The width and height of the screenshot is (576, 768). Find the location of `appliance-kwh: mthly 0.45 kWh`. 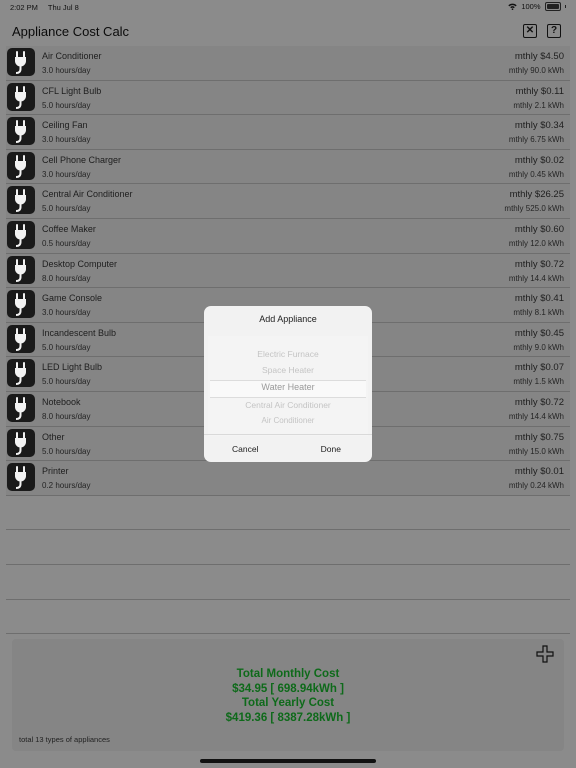

appliance-kwh: mthly 0.45 kWh is located at coordinates (536, 174).